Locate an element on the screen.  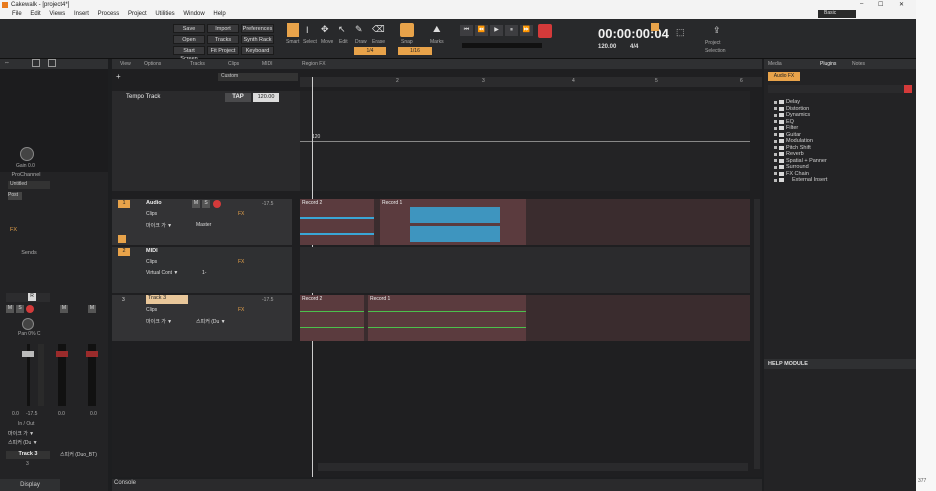
meter-display: 4/4 is located at coordinates (634, 47).